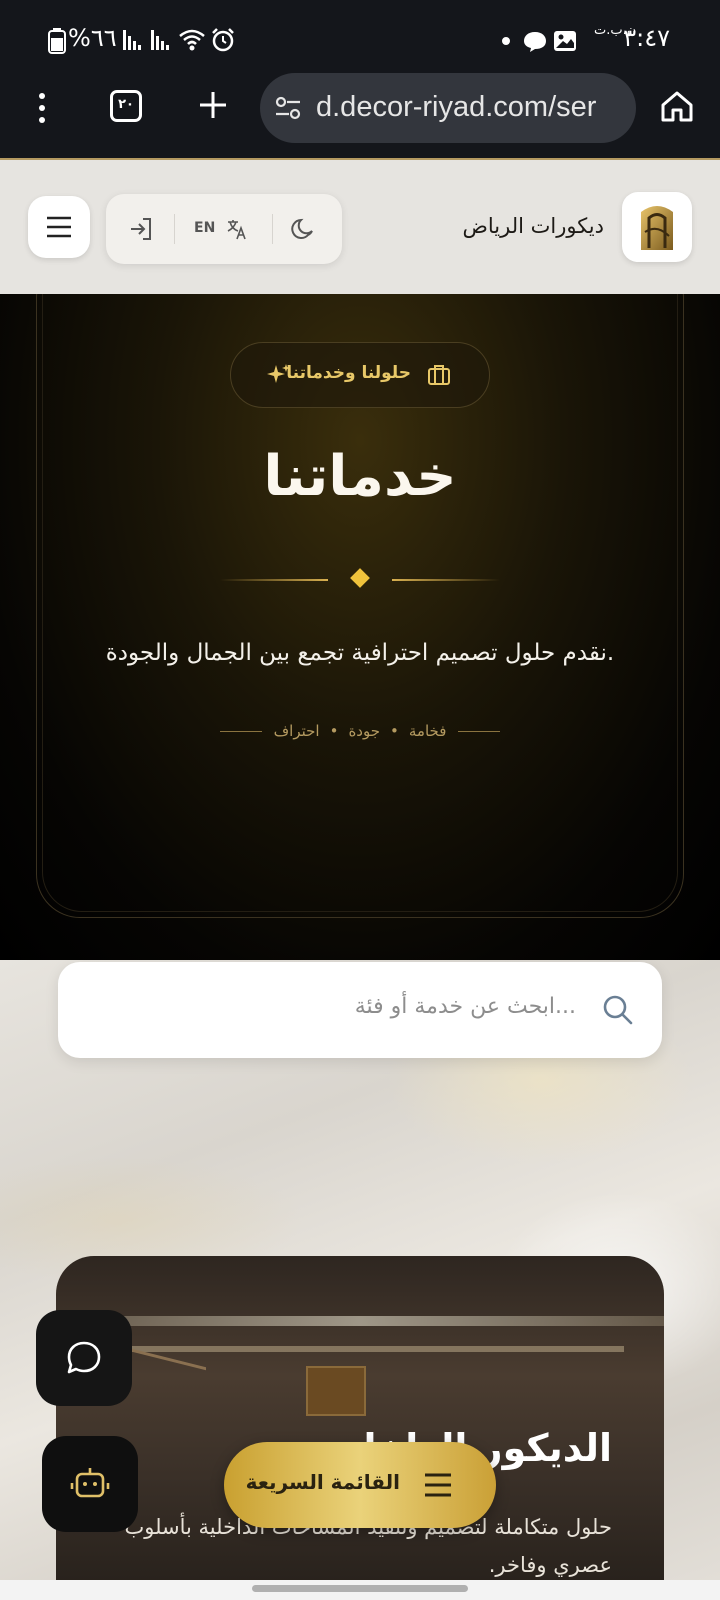 The width and height of the screenshot is (720, 1600). I want to click on hamburger-icon, so click(59, 227).